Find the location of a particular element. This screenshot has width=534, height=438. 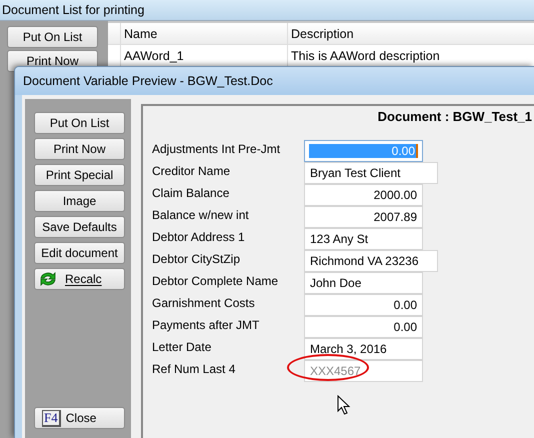

input-field: John Doe is located at coordinates (363, 283).